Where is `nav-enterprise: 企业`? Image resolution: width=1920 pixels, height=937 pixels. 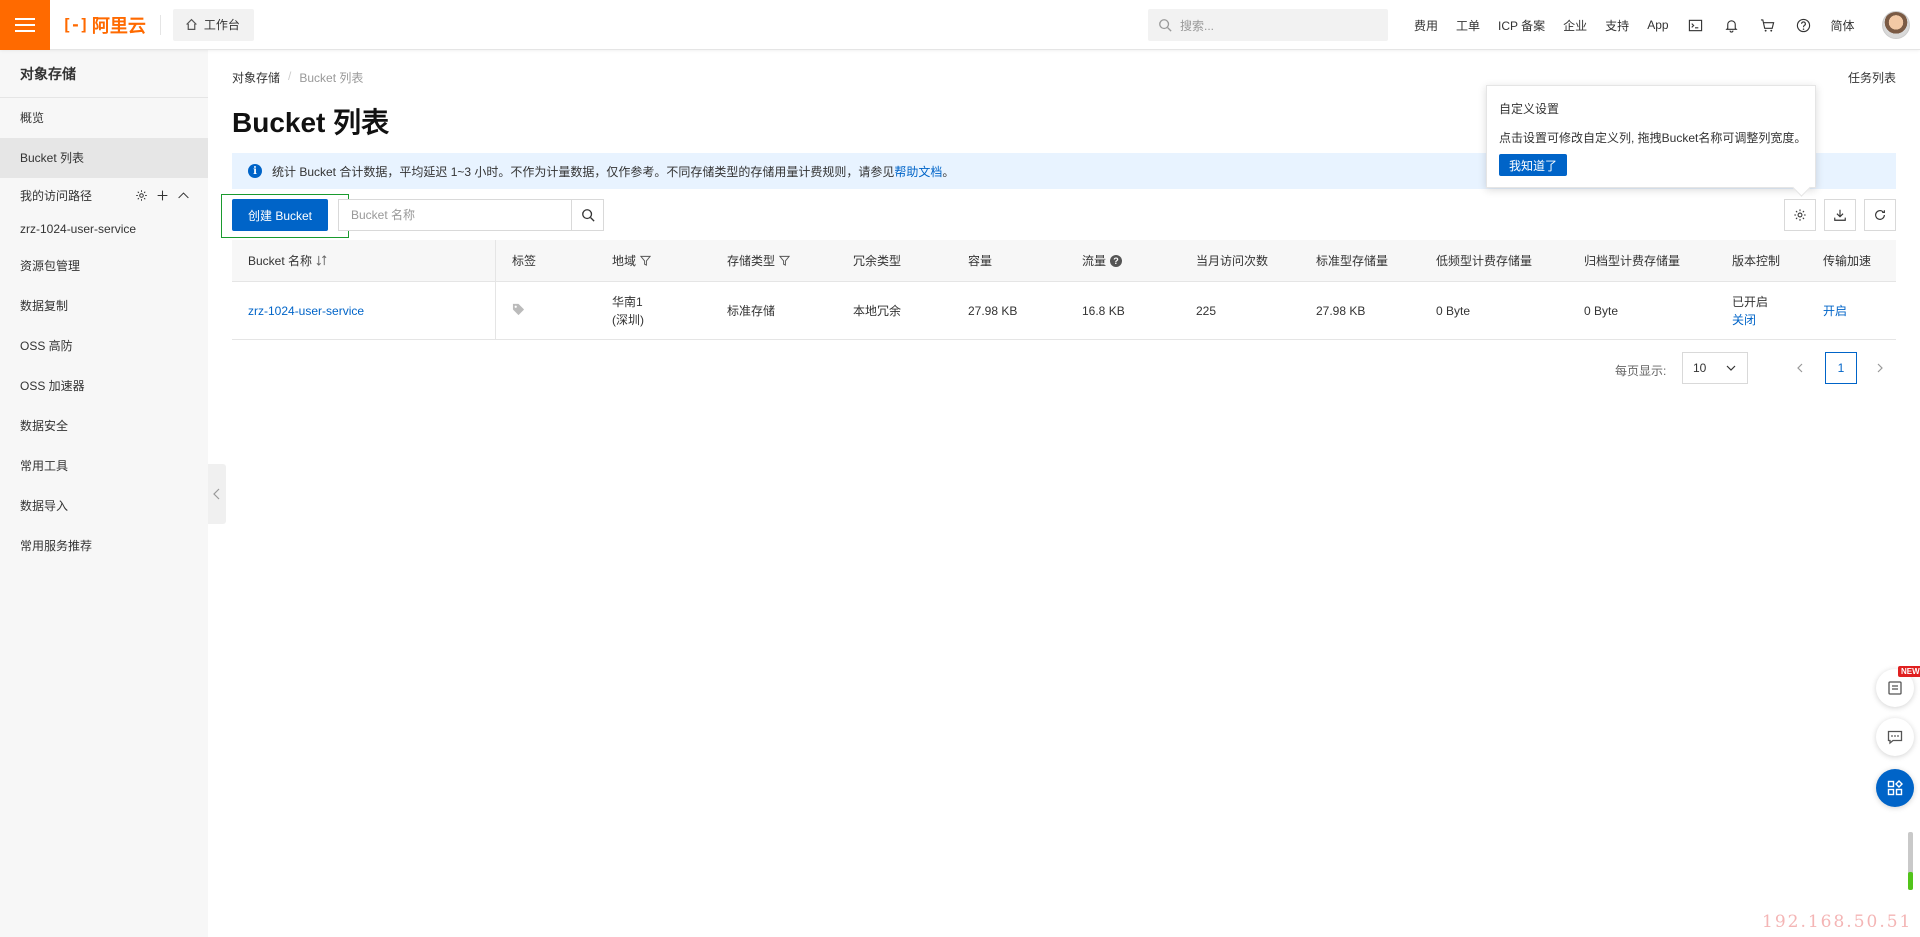 nav-enterprise: 企业 is located at coordinates (1575, 25).